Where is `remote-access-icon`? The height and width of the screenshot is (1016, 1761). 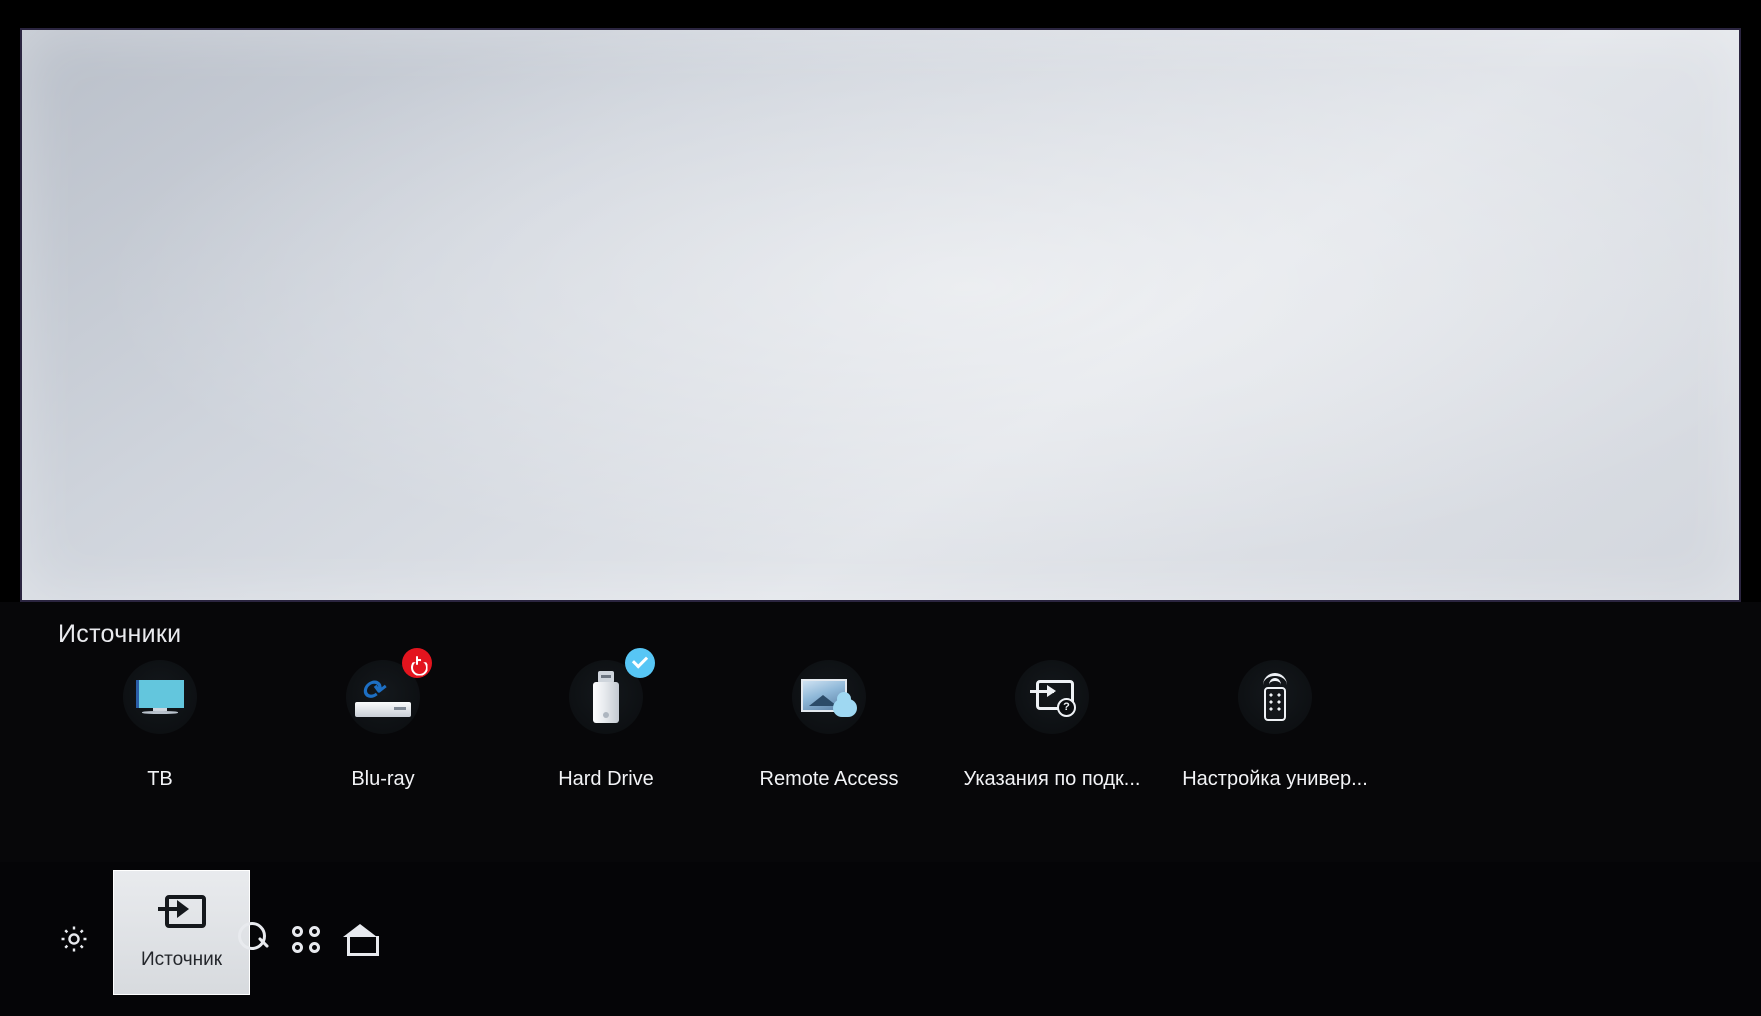 remote-access-icon is located at coordinates (829, 697).